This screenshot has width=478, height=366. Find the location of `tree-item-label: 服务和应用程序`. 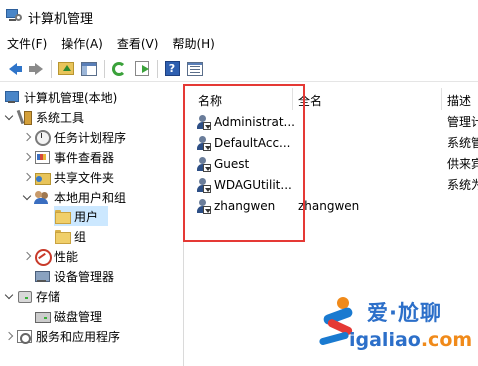

tree-item-label: 服务和应用程序 is located at coordinates (78, 336).